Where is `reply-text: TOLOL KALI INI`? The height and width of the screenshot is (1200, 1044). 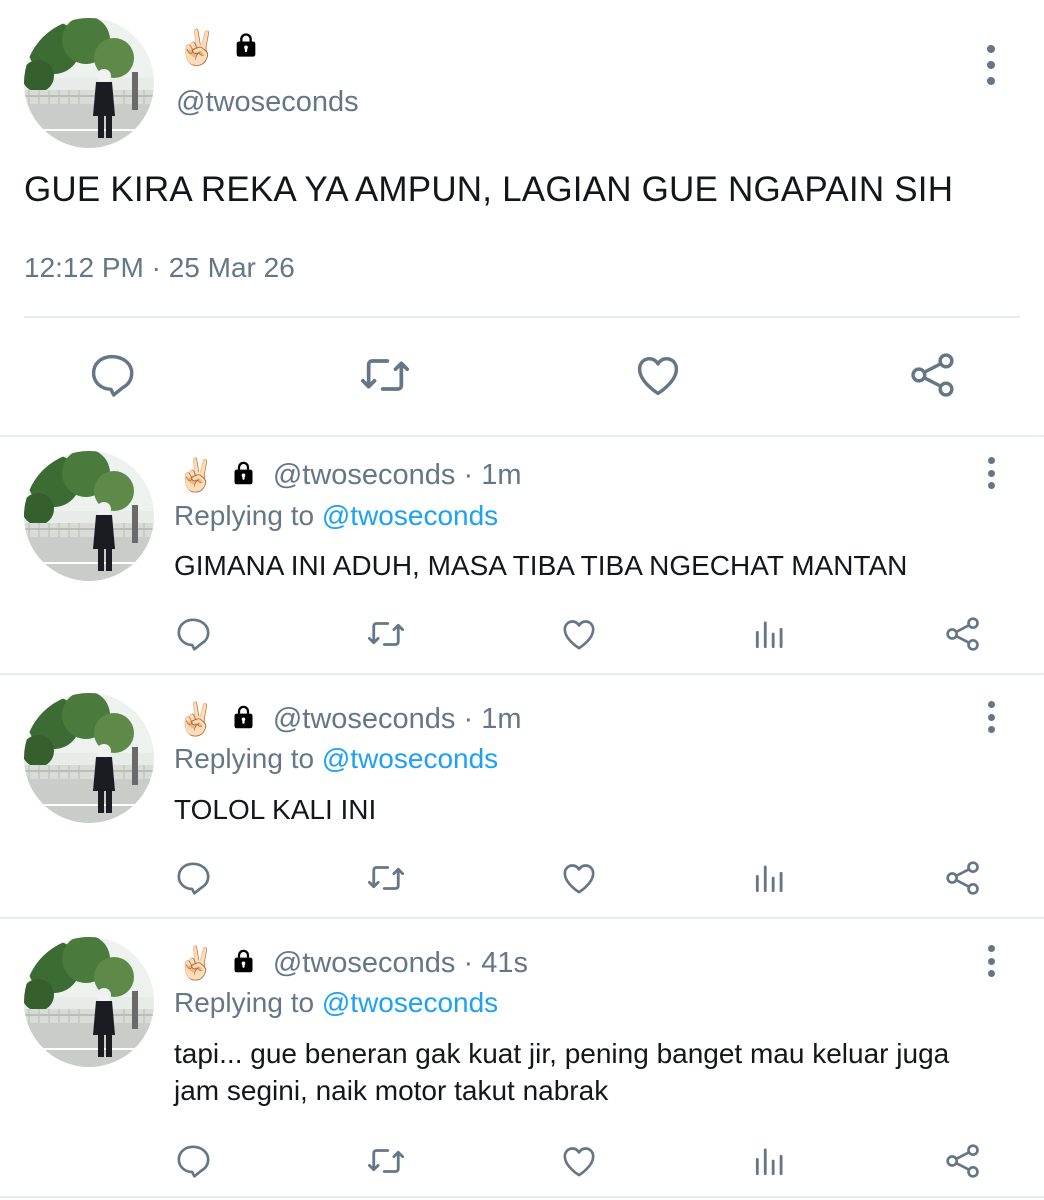
reply-text: TOLOL KALI INI is located at coordinates (275, 809).